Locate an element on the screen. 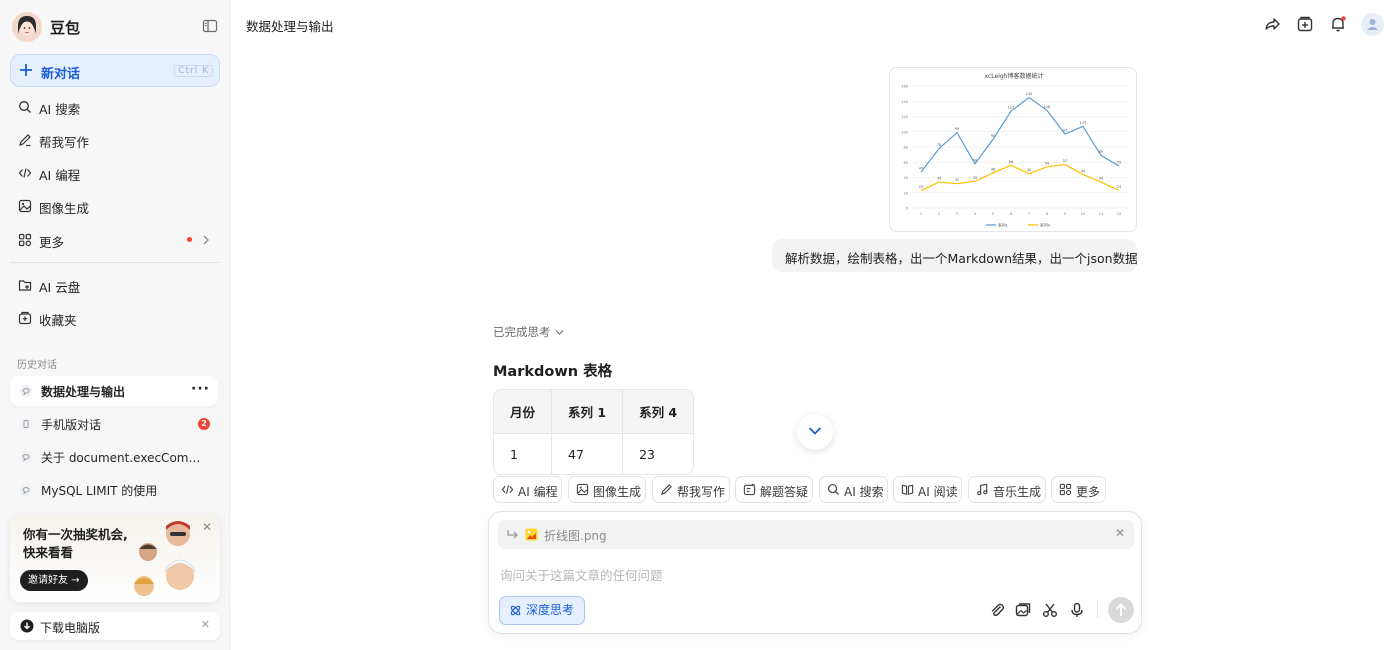 The image size is (1400, 650). chart-title: xcLeigh博客数据统计 is located at coordinates (1014, 76).